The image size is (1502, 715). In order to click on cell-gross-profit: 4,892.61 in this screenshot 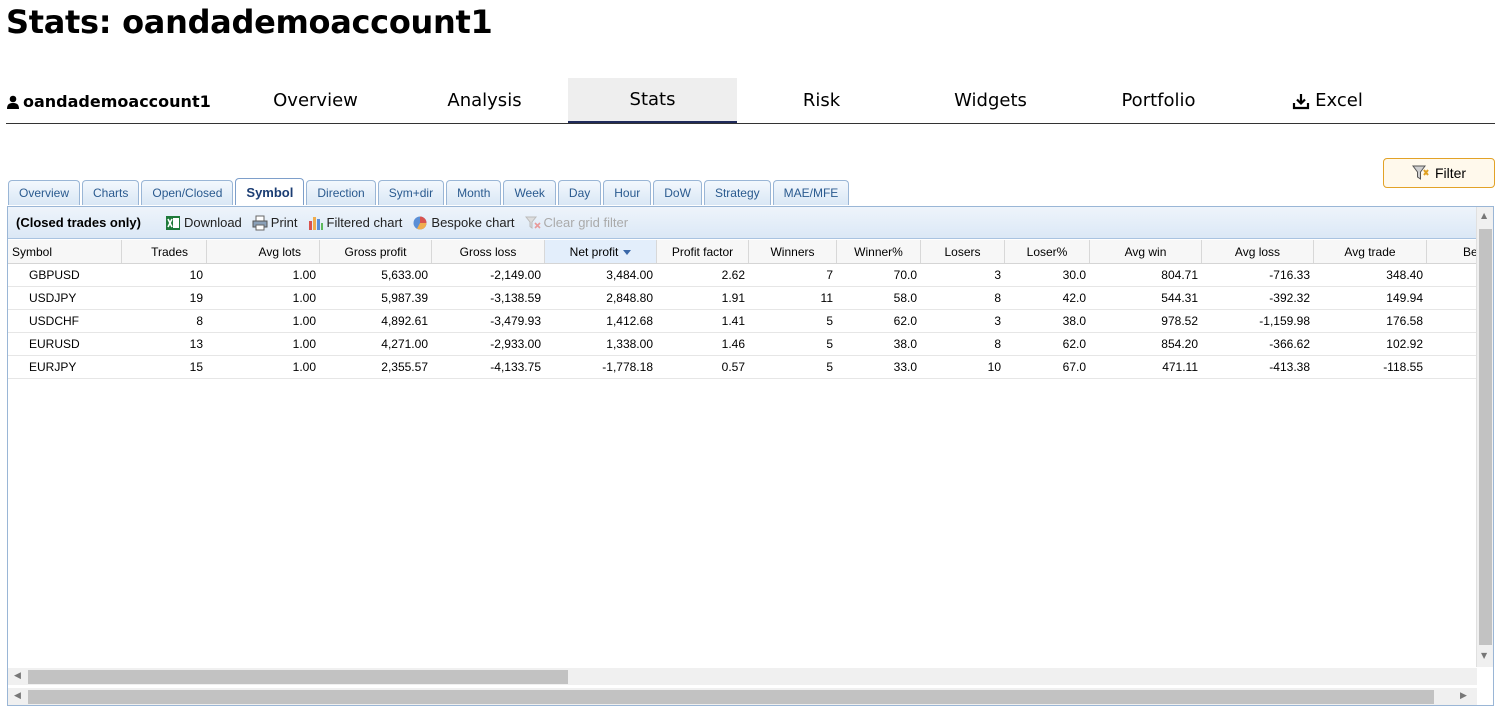, I will do `click(404, 321)`.